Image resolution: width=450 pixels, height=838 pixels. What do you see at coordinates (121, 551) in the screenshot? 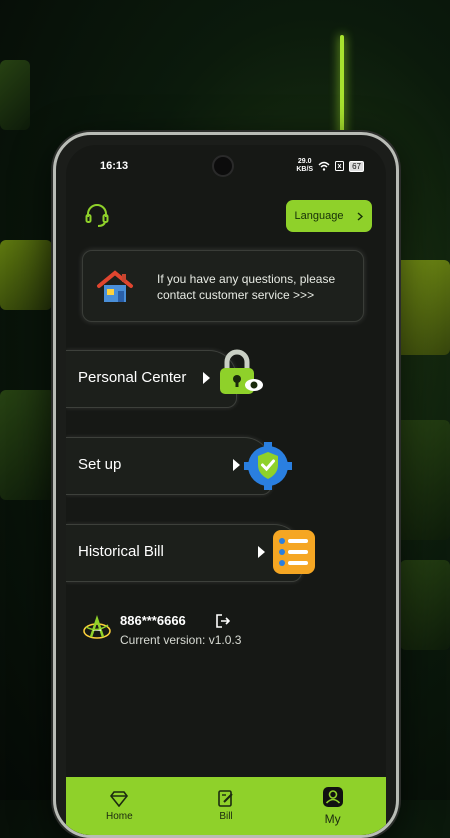
I see `menu-label: Historical Bill` at bounding box center [121, 551].